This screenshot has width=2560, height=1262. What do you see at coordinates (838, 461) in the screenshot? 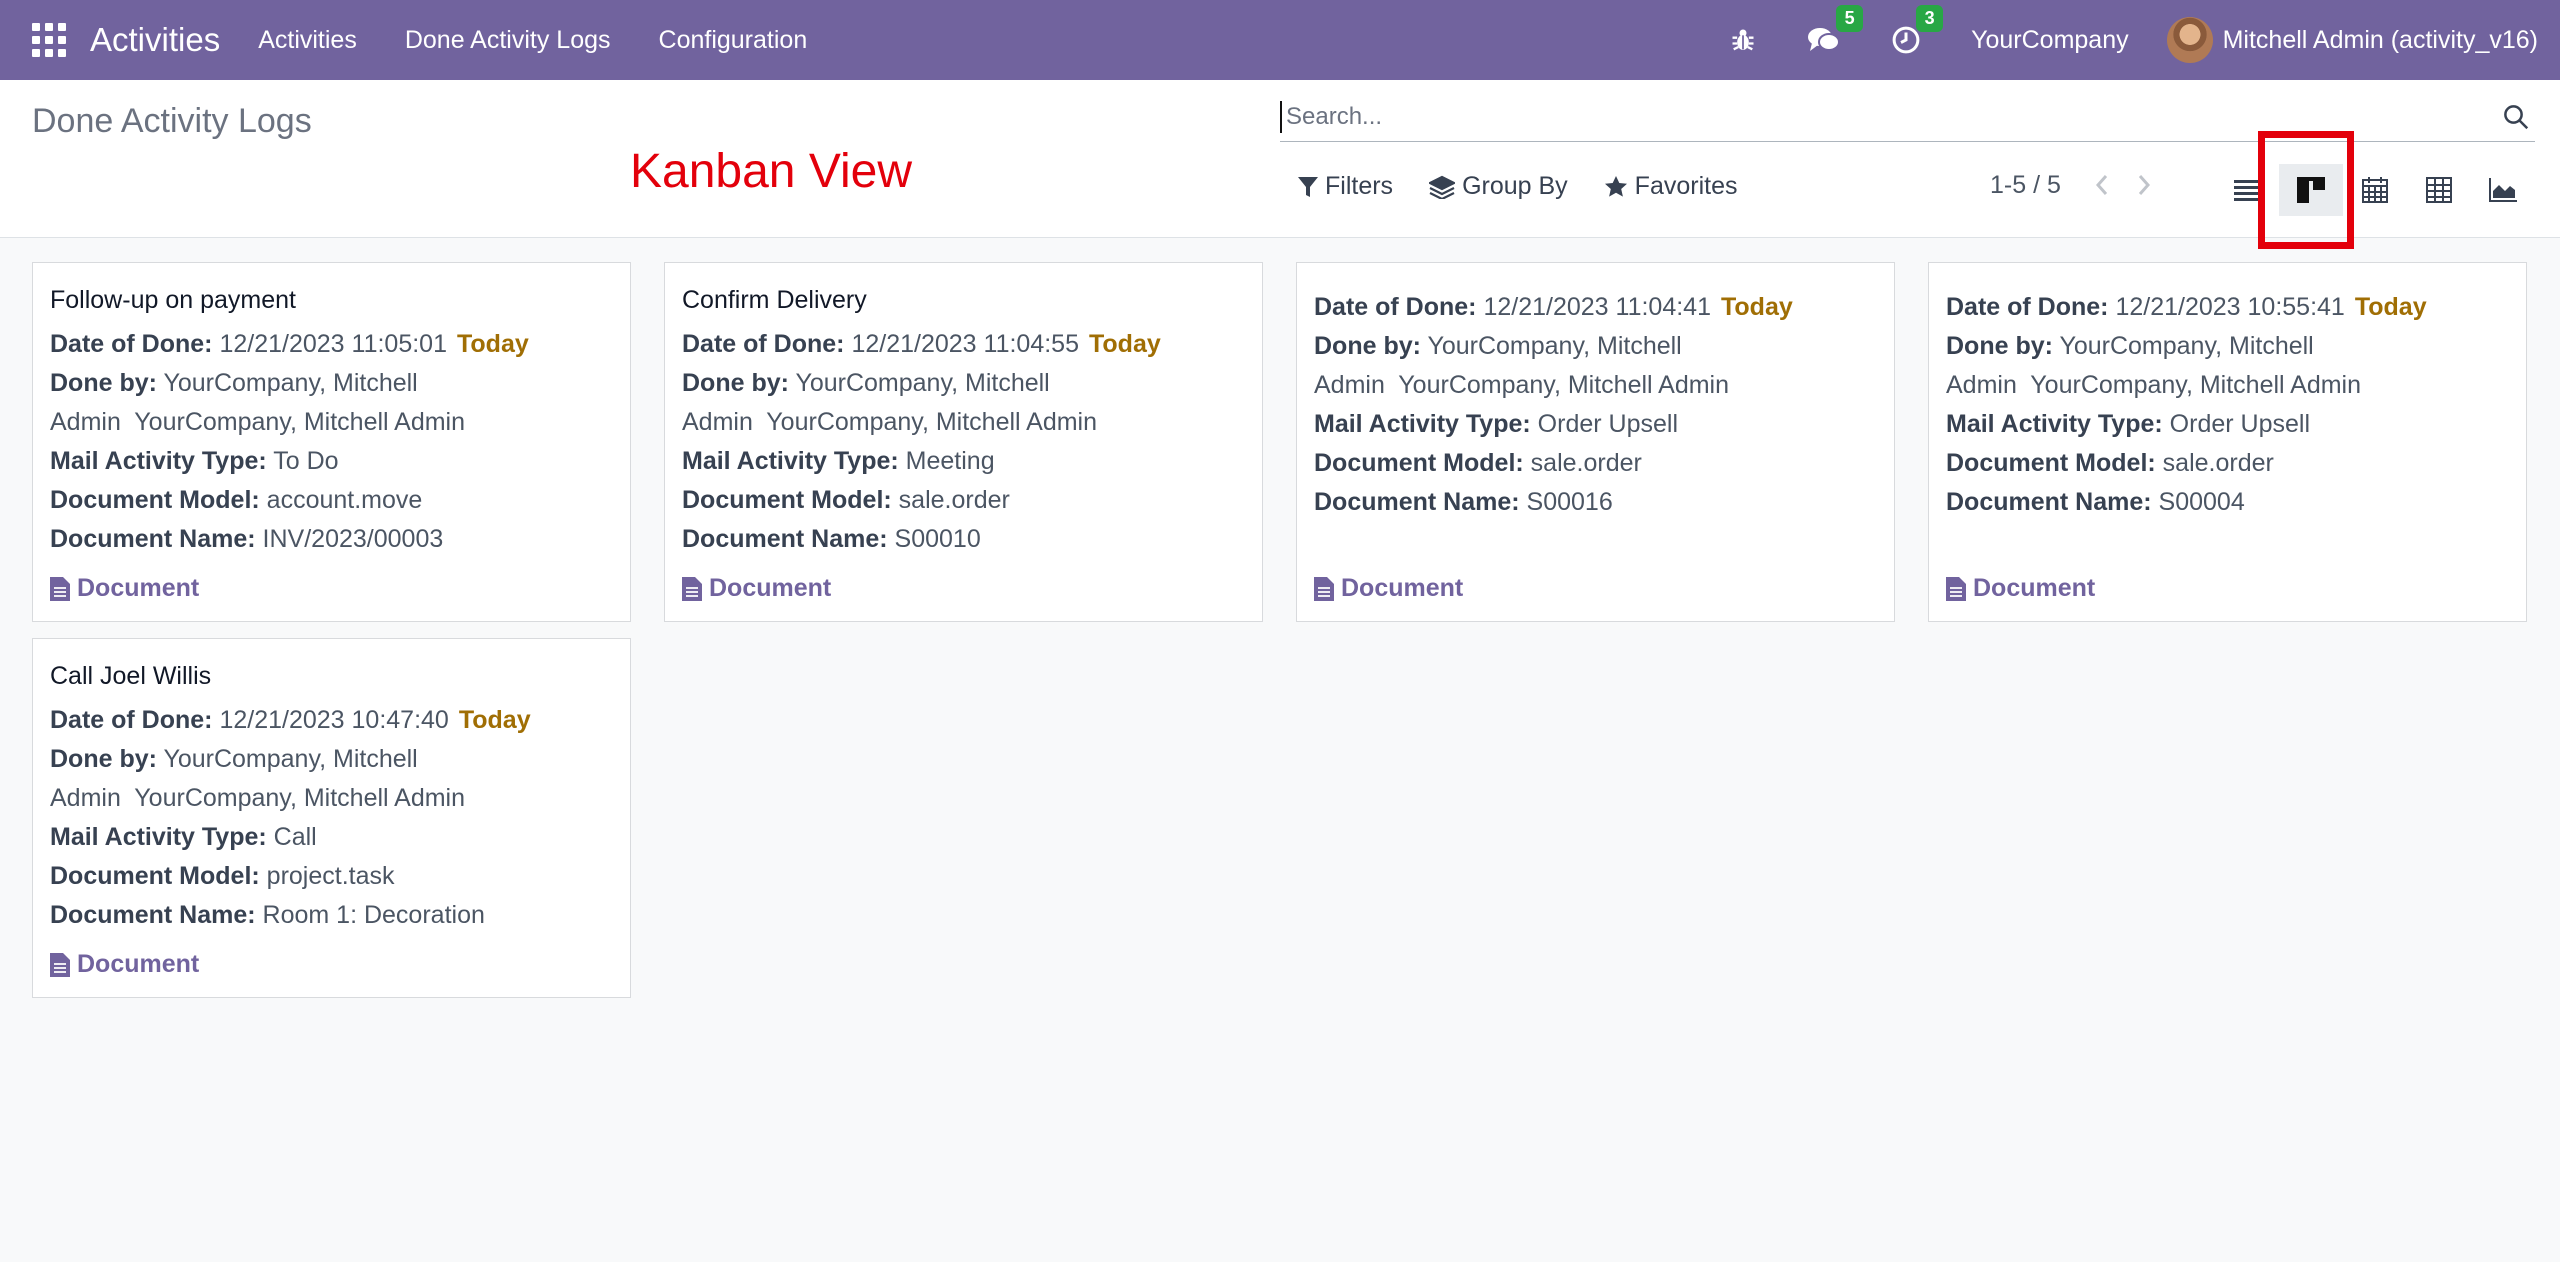
I see `activity-type-field: Mail Activity Type: Meeting` at bounding box center [838, 461].